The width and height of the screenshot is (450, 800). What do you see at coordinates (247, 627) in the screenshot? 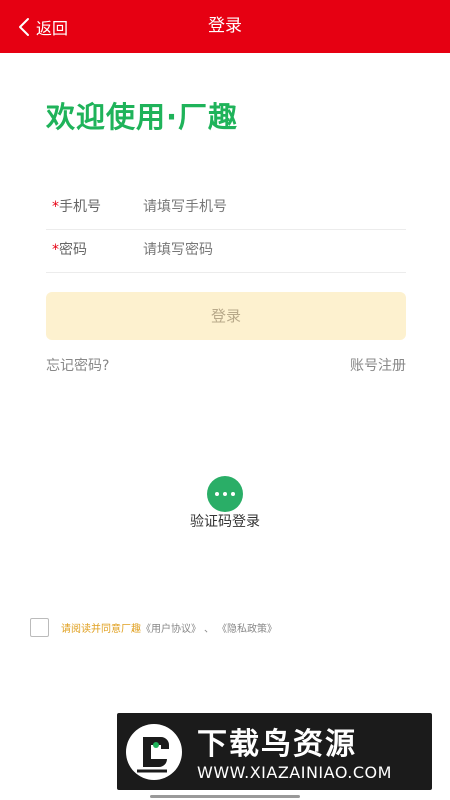
I see `privacy-policy-link: 《隐私政策》` at bounding box center [247, 627].